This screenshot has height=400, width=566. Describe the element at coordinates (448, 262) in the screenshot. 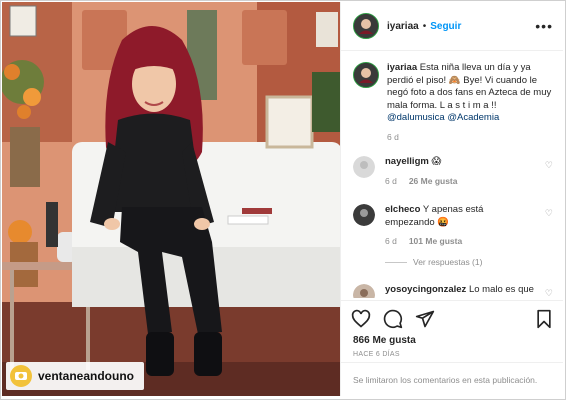

I see `view-replies-label: Ver respuestas (1)` at that location.